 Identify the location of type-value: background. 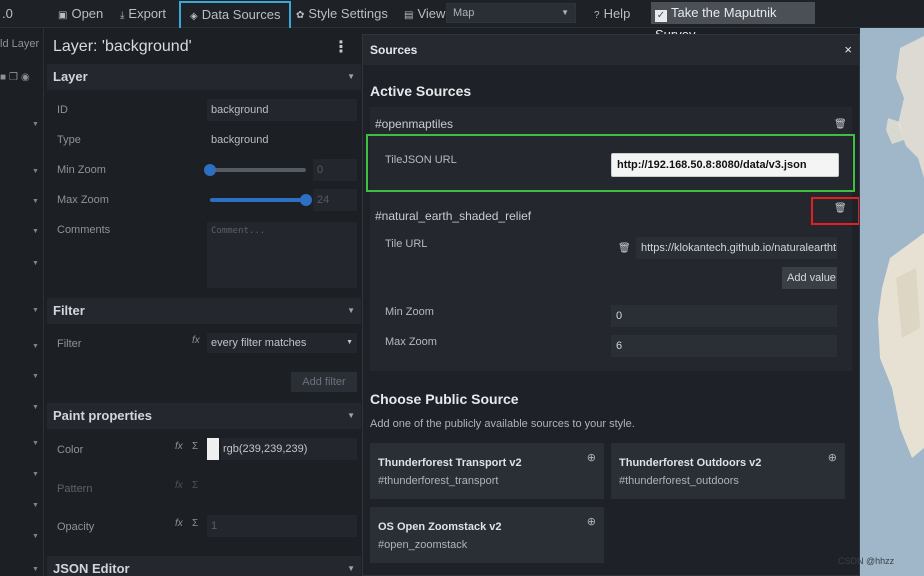
(240, 140).